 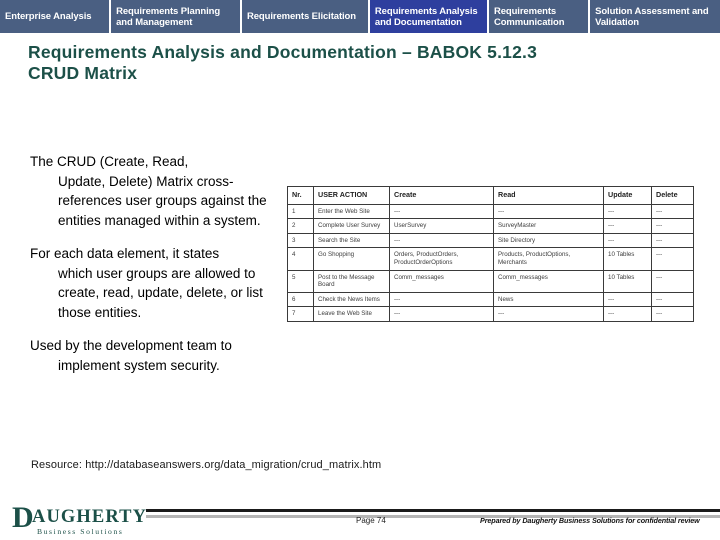 What do you see at coordinates (548, 299) in the screenshot?
I see `cell-read: News` at bounding box center [548, 299].